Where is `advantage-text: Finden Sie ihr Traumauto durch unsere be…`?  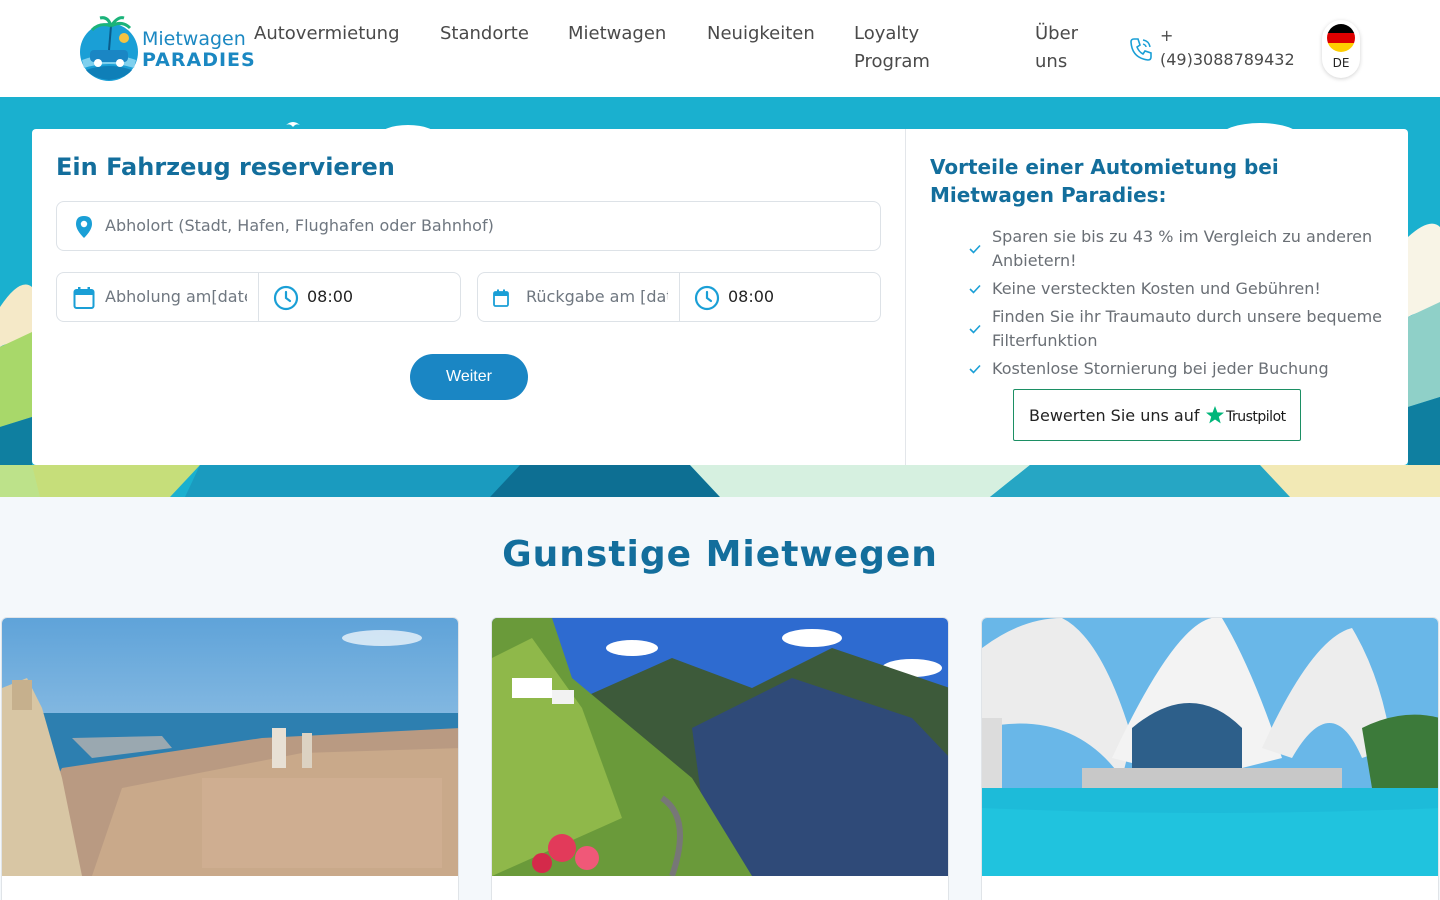
advantage-text: Finden Sie ihr Traumauto durch unsere be… is located at coordinates (1187, 328).